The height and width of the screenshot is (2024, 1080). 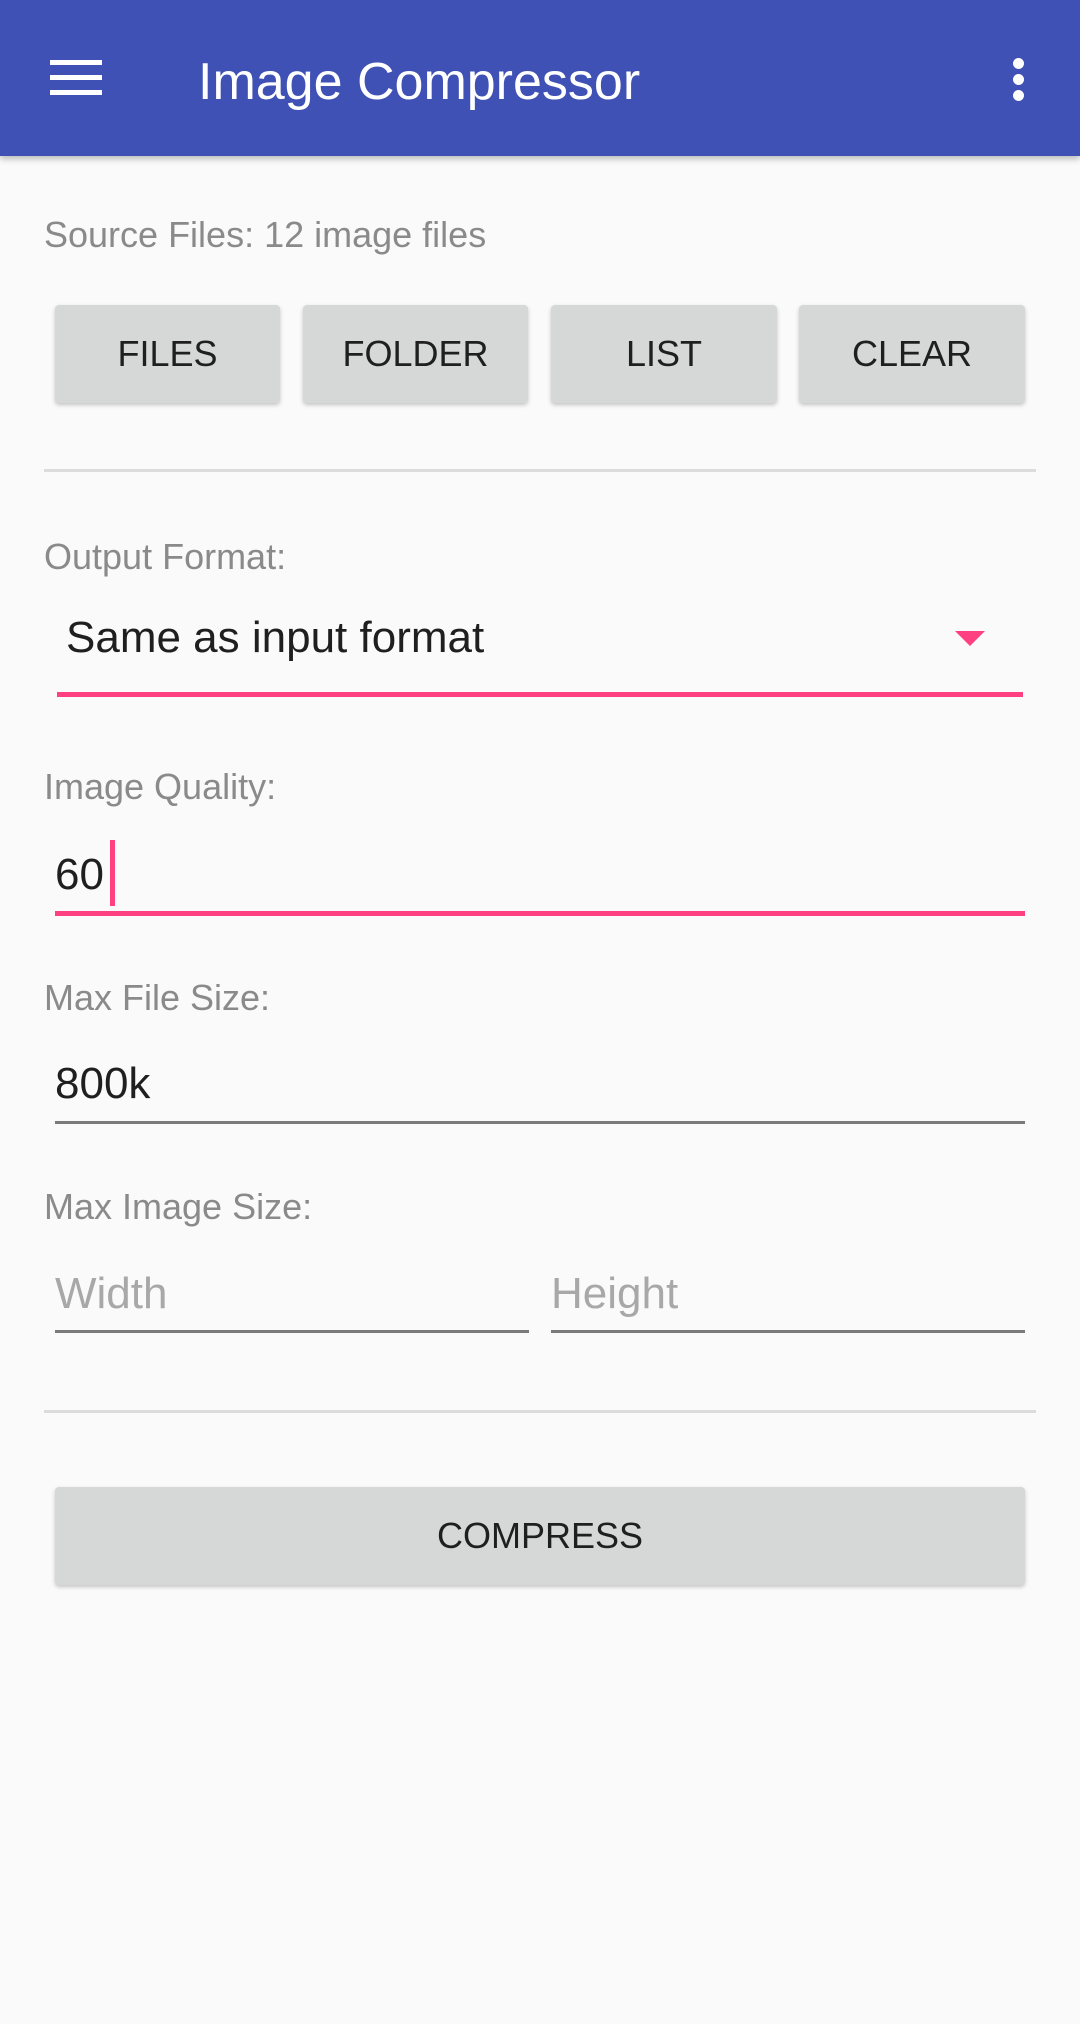 What do you see at coordinates (275, 638) in the screenshot?
I see `output-format-selected: Same as input format` at bounding box center [275, 638].